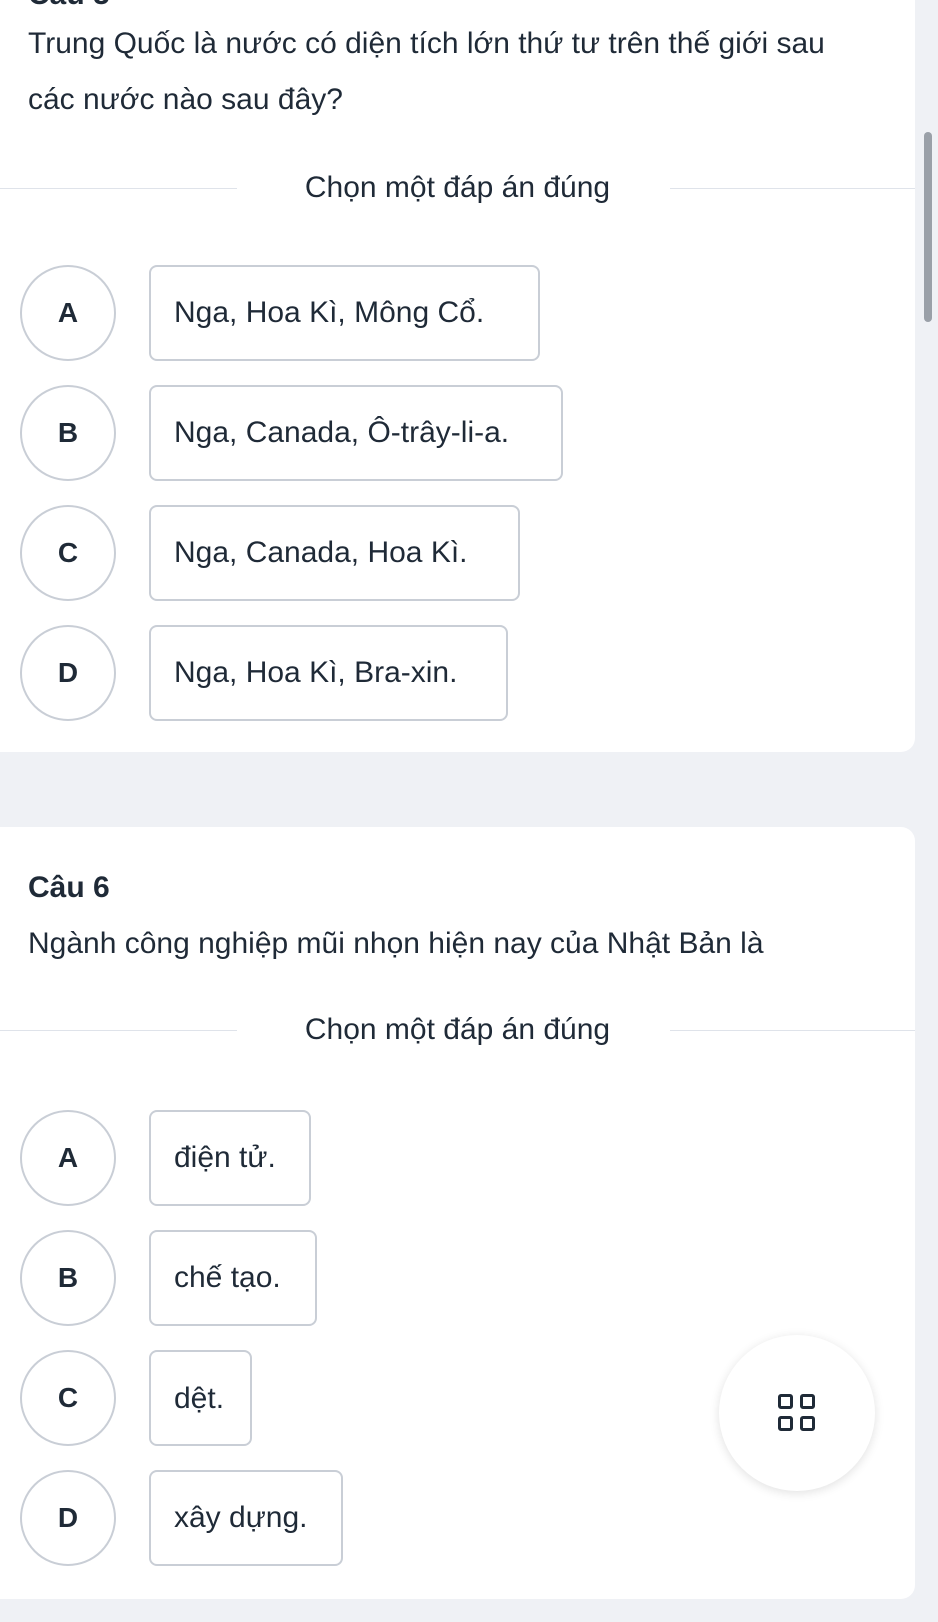 This screenshot has width=938, height=1622. I want to click on scrollbar-thumb, so click(928, 227).